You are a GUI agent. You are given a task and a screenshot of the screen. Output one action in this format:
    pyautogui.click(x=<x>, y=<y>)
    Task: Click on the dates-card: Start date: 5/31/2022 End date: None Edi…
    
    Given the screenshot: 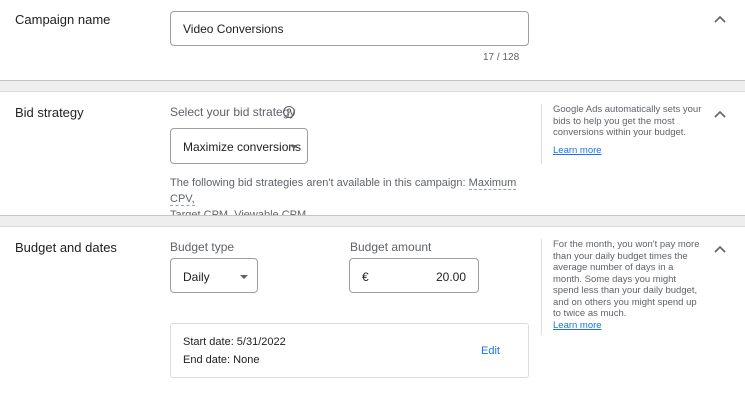 What is the action you would take?
    pyautogui.click(x=349, y=350)
    